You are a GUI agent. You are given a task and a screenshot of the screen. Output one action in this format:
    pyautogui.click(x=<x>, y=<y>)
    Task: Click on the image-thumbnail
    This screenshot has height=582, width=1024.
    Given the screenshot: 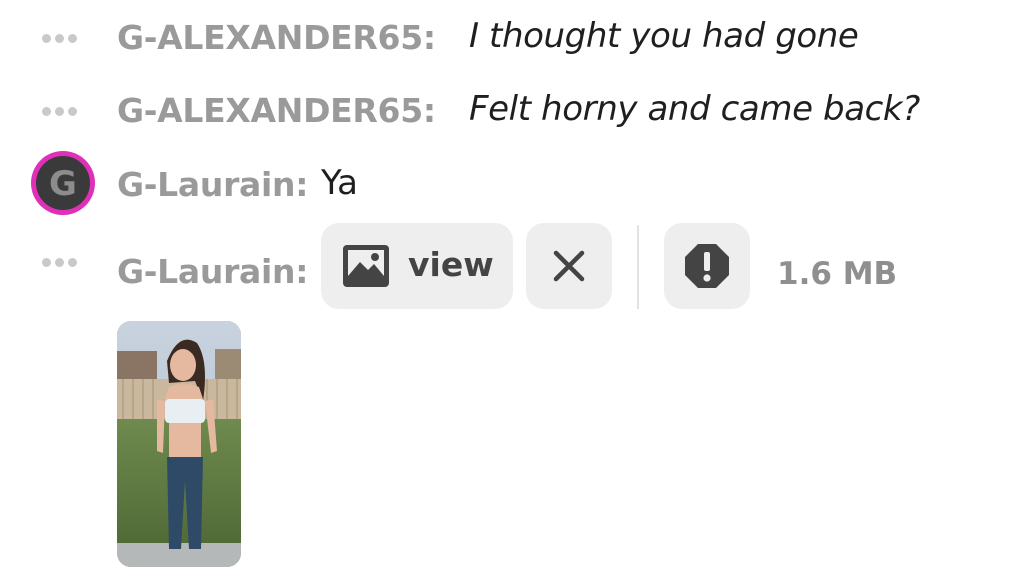 What is the action you would take?
    pyautogui.click(x=179, y=444)
    